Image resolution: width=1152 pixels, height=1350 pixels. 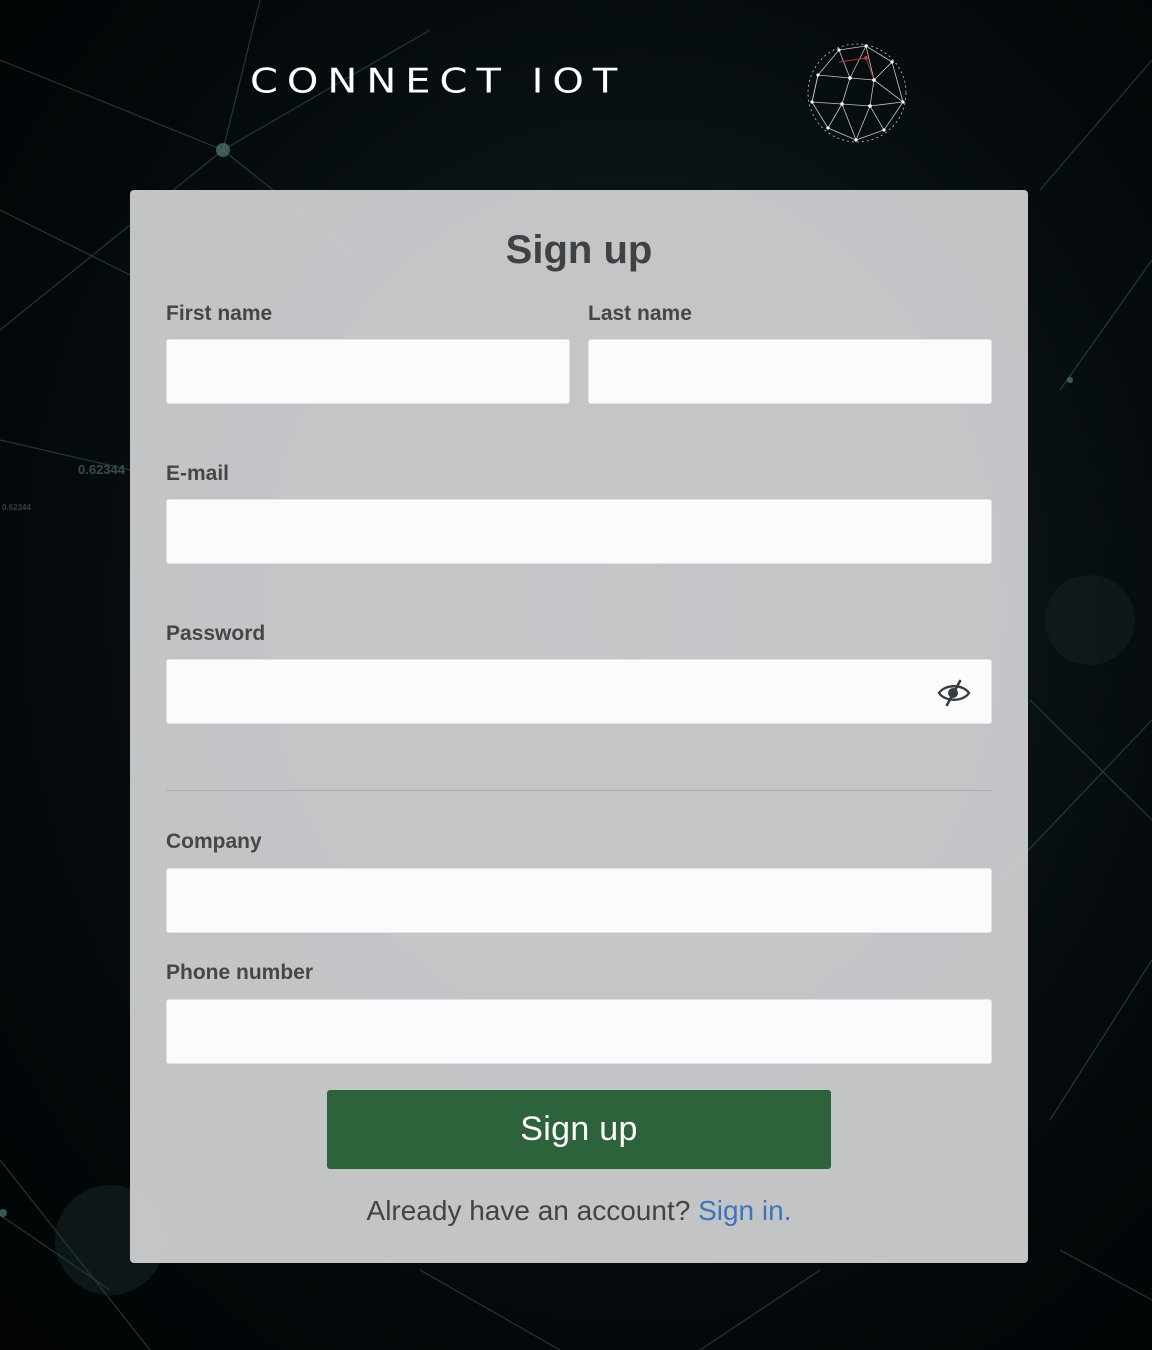 I want to click on email-field, so click(x=579, y=531).